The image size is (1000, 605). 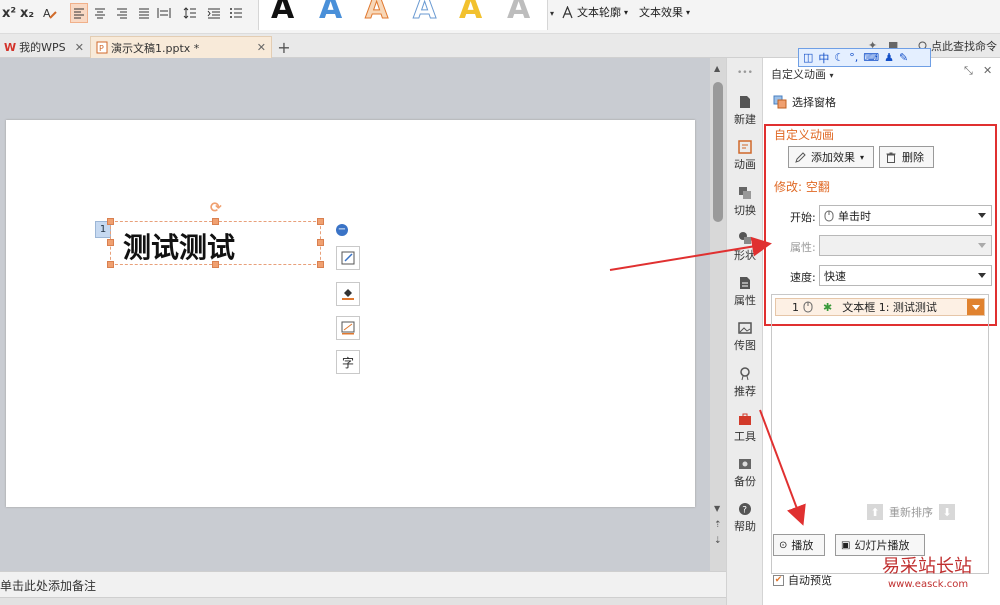 What do you see at coordinates (745, 73) in the screenshot?
I see `sidebar-more-icon: •••` at bounding box center [745, 73].